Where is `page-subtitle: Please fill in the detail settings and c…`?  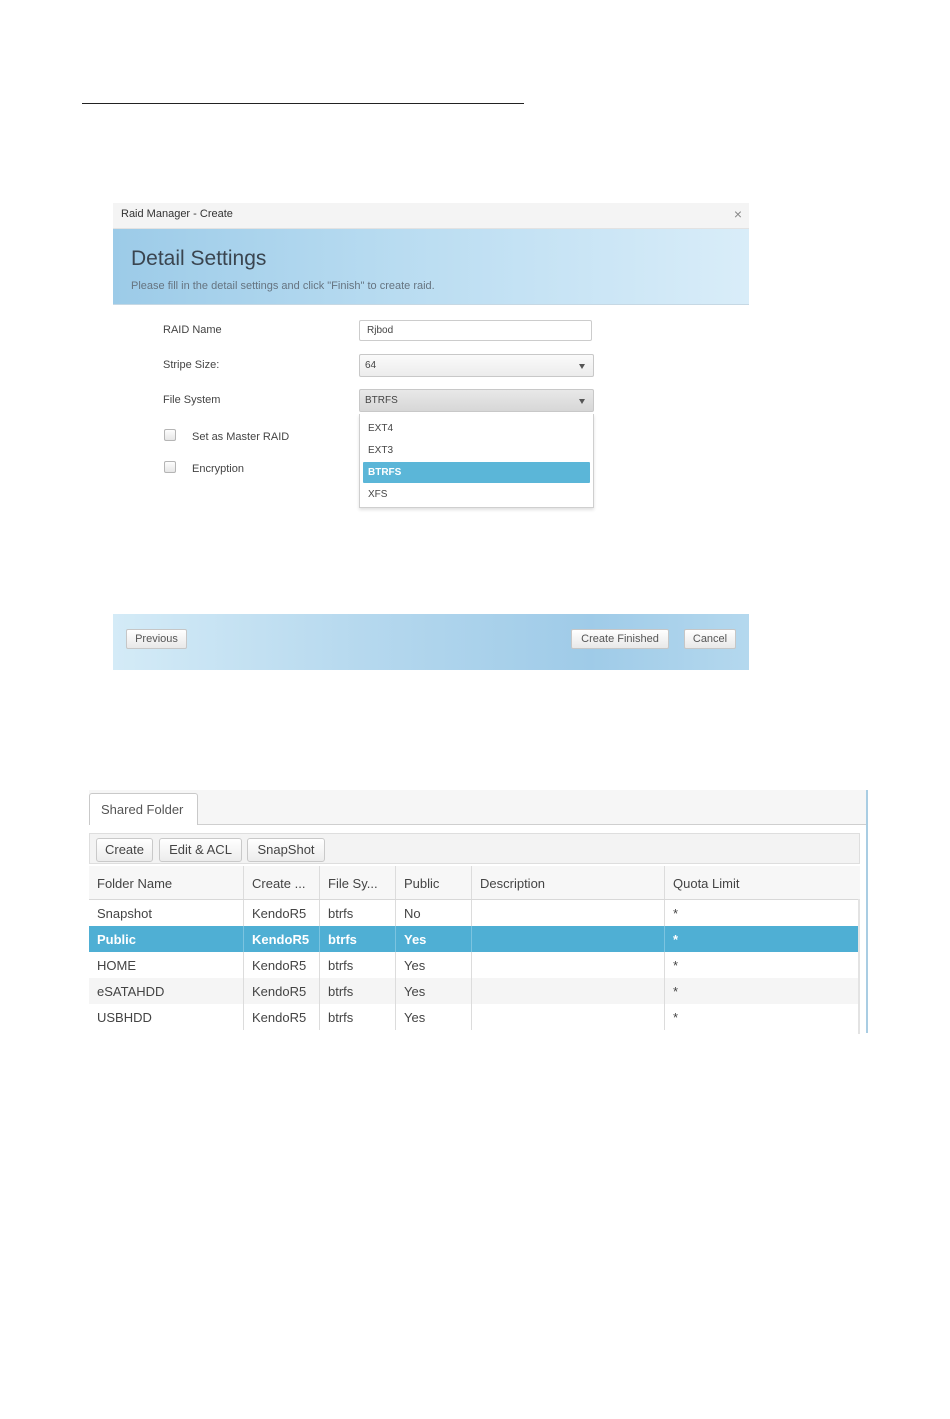
page-subtitle: Please fill in the detail settings and c… is located at coordinates (283, 286).